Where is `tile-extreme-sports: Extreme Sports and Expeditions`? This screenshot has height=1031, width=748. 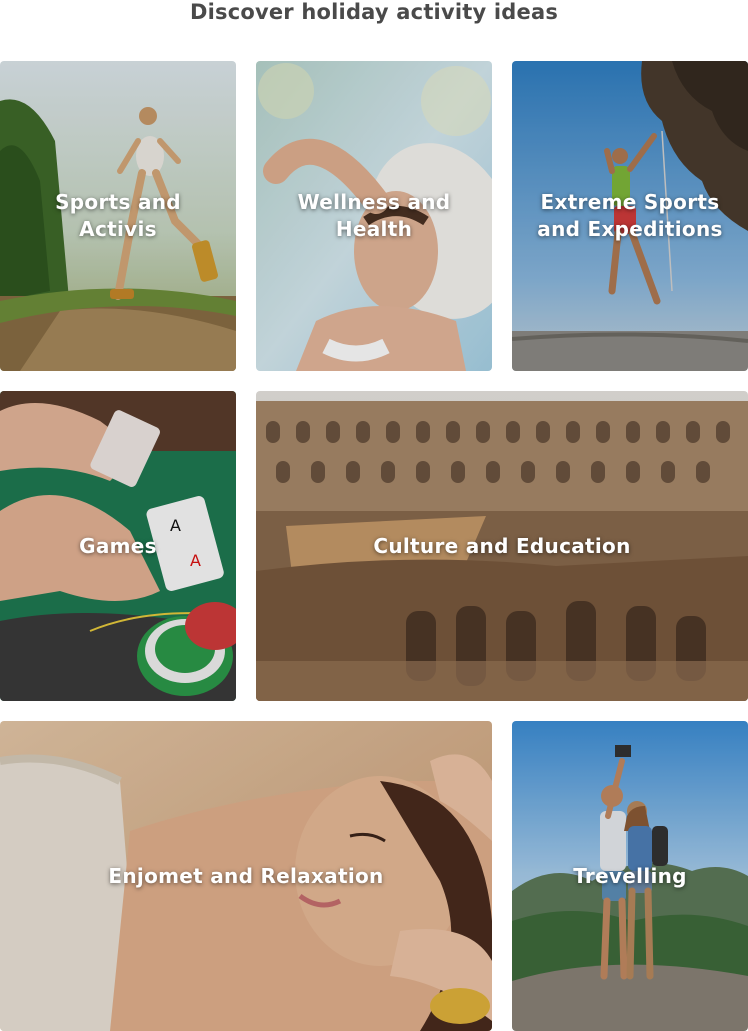 tile-extreme-sports: Extreme Sports and Expeditions is located at coordinates (630, 216).